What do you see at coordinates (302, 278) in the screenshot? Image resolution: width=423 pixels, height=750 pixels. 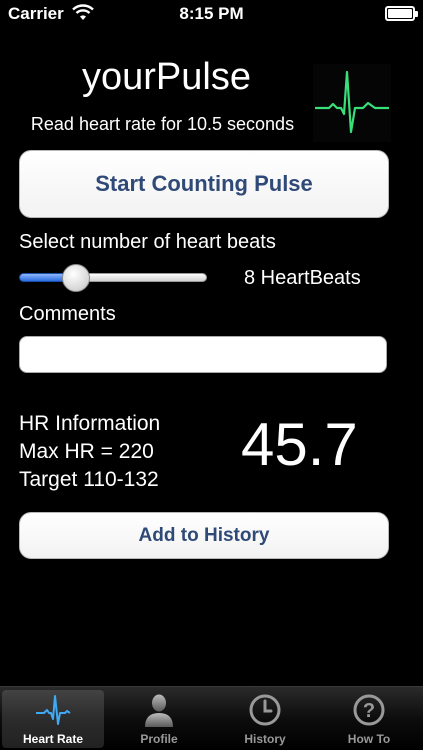 I see `heartbeats-value: 8 HeartBeats` at bounding box center [302, 278].